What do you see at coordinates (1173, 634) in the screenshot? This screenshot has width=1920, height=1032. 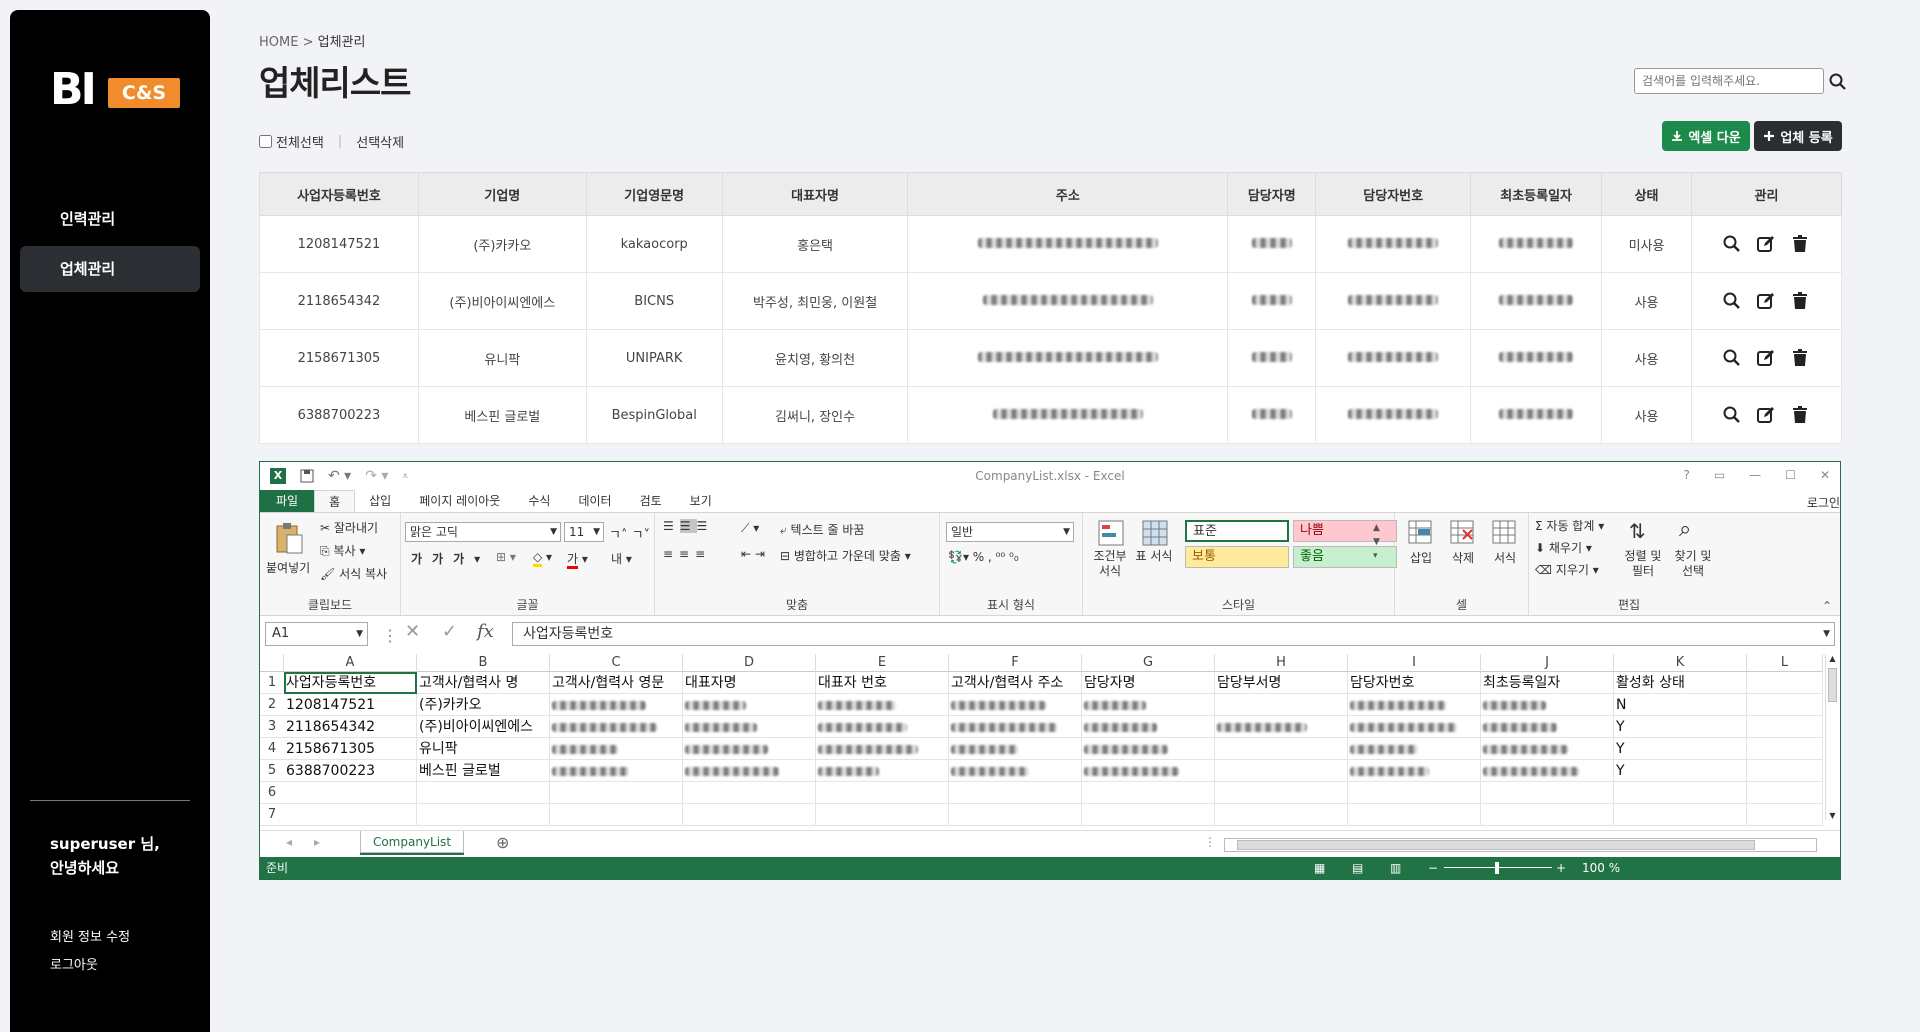 I see `formula-input: 사업자등록번호 ▼` at bounding box center [1173, 634].